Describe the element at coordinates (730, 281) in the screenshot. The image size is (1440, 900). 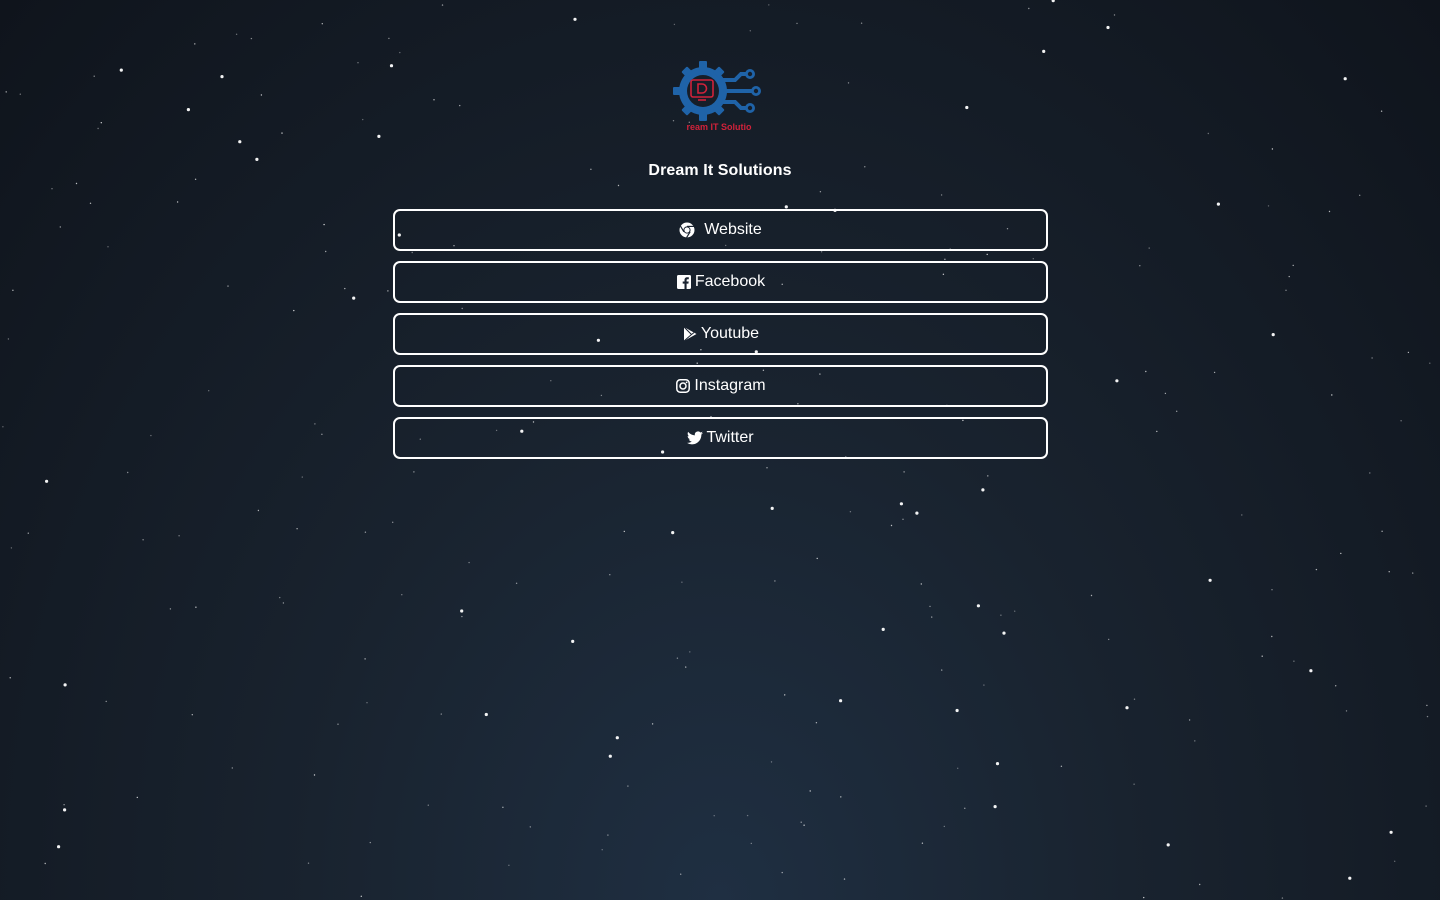
I see `facebook-link-label: Facebook` at that location.